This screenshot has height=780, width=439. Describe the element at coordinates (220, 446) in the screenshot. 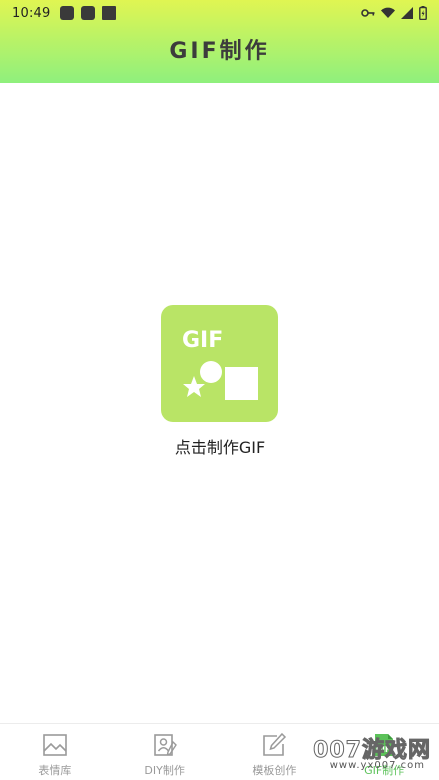

I see `make-gif-label: 点击制作GIF` at that location.